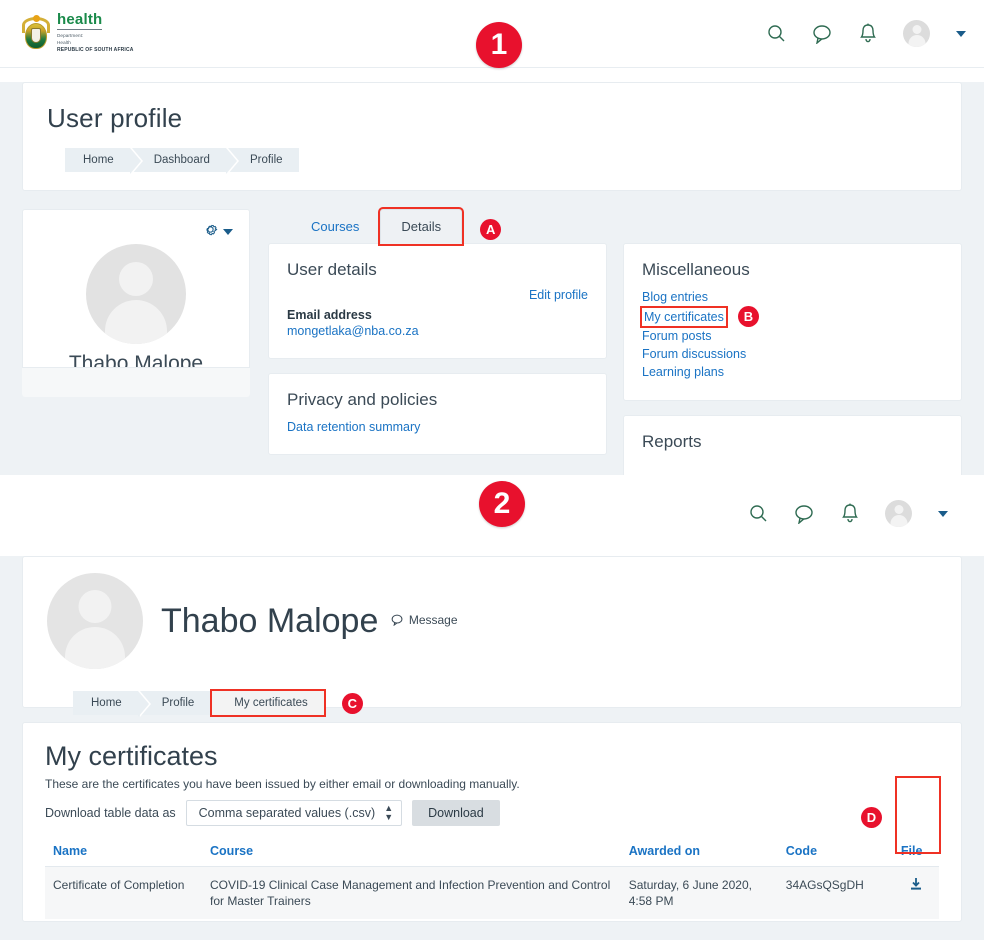  Describe the element at coordinates (335, 226) in the screenshot. I see `tab-courses: Courses` at that location.